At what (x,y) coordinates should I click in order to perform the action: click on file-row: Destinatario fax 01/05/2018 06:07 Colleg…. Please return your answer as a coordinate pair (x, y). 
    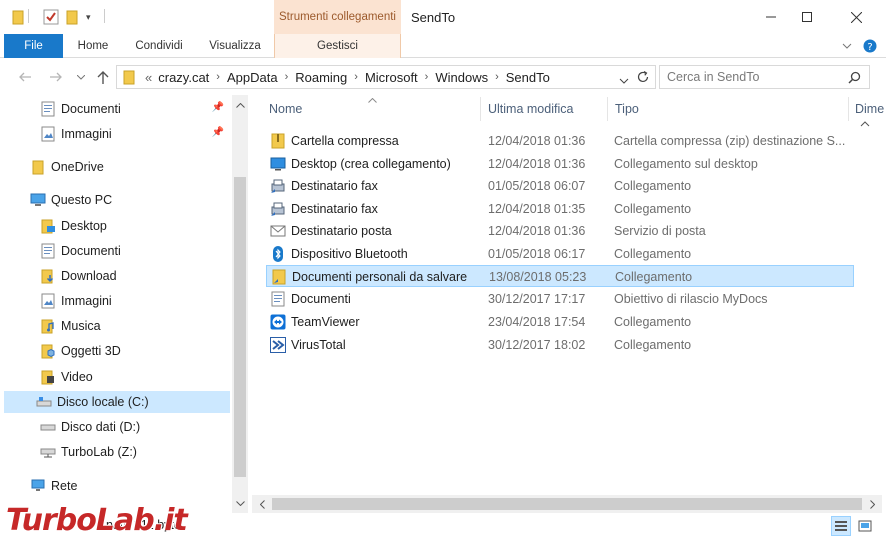
    Looking at the image, I should click on (560, 186).